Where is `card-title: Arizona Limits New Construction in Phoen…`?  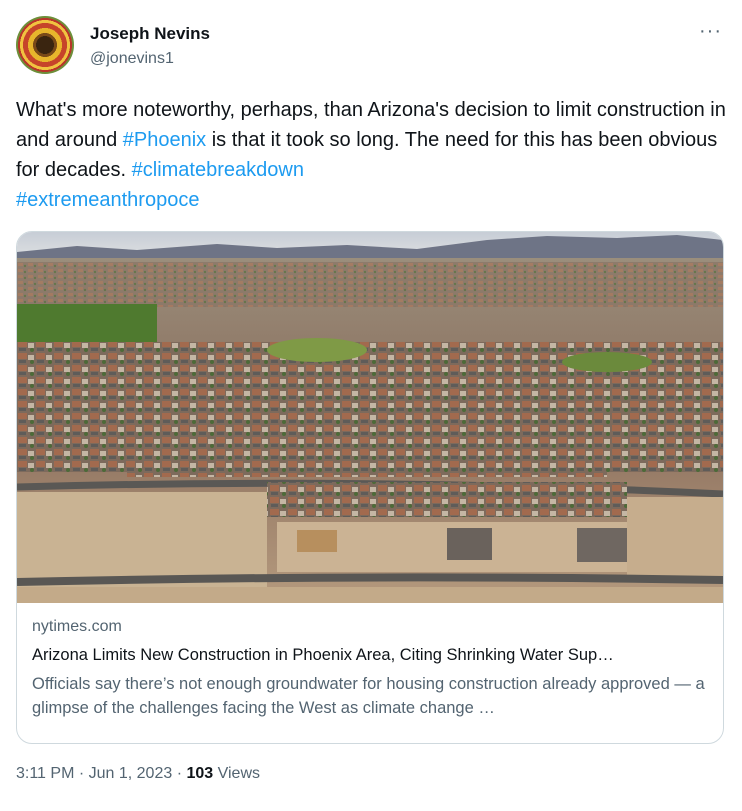 card-title: Arizona Limits New Construction in Phoen… is located at coordinates (370, 655).